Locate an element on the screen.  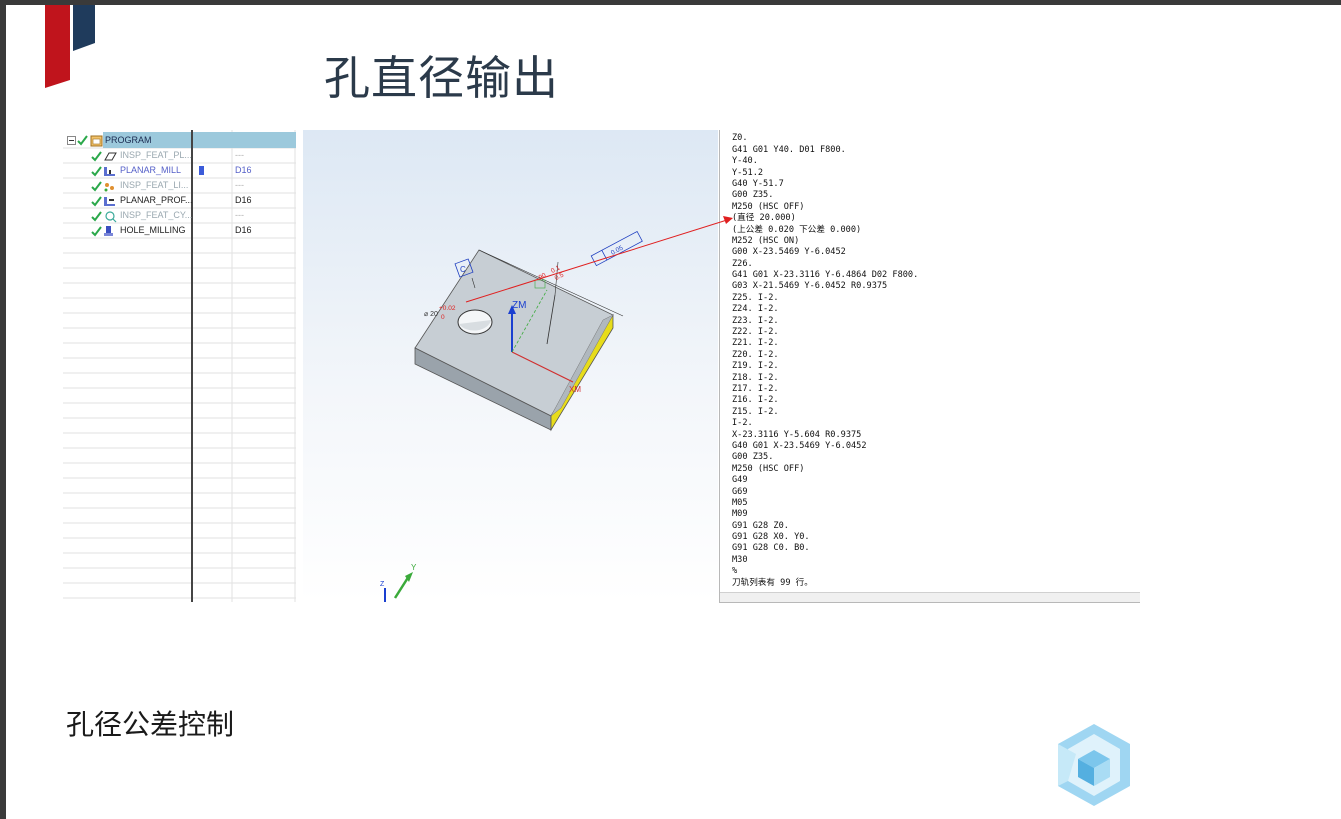
company-logo-icon is located at coordinates (1094, 765).